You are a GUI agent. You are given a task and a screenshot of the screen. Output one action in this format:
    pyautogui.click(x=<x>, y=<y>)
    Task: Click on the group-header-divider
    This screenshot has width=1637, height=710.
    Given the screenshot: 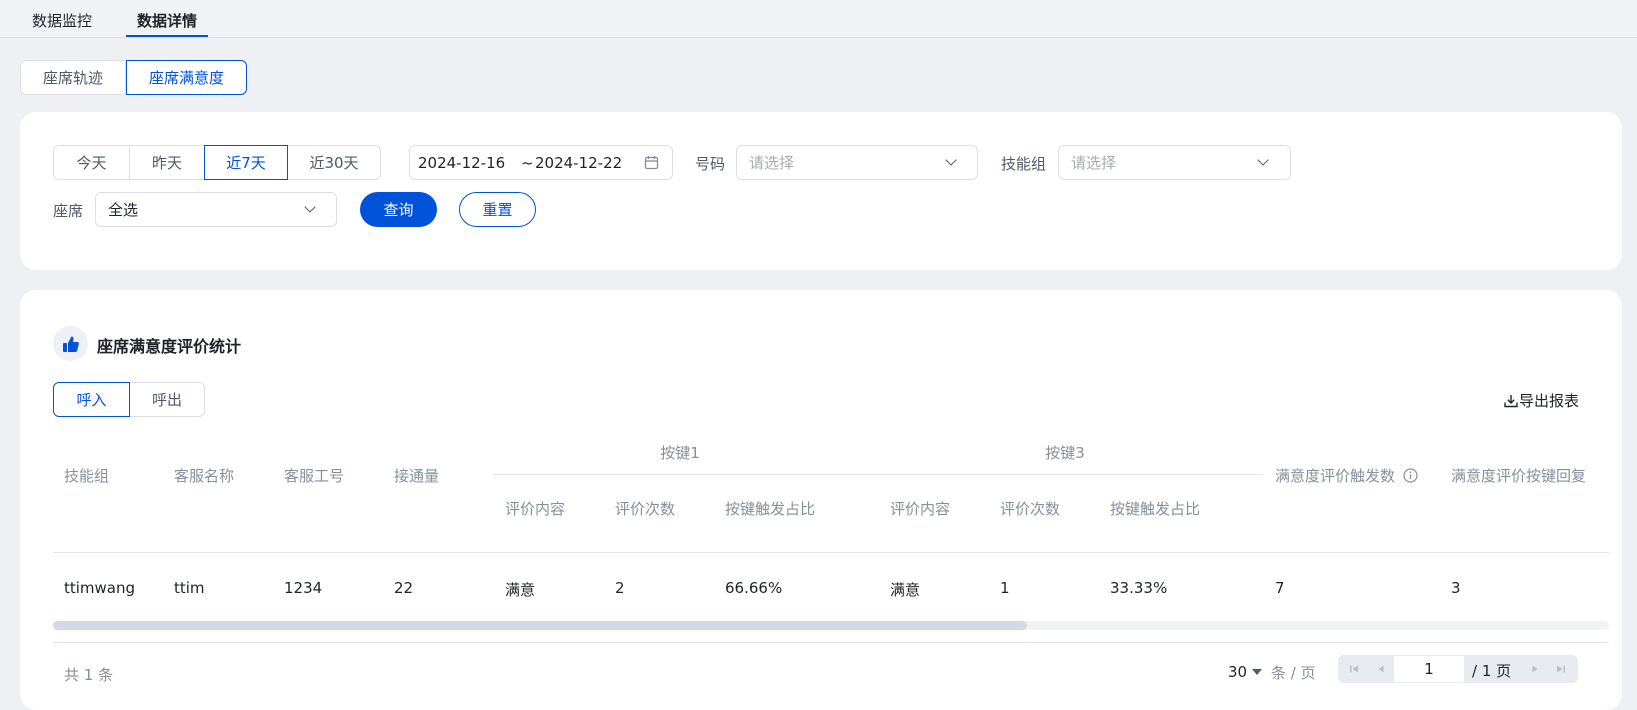 What is the action you would take?
    pyautogui.click(x=878, y=474)
    